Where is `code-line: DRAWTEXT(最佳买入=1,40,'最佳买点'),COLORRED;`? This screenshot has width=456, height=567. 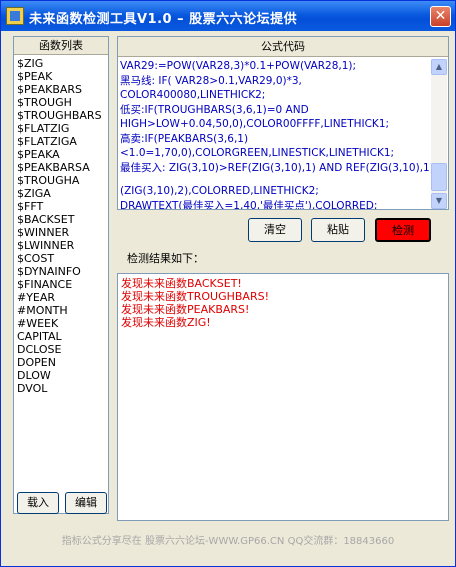
code-line: DRAWTEXT(最佳买入=1,40,'最佳买点'),COLORRED; is located at coordinates (249, 204).